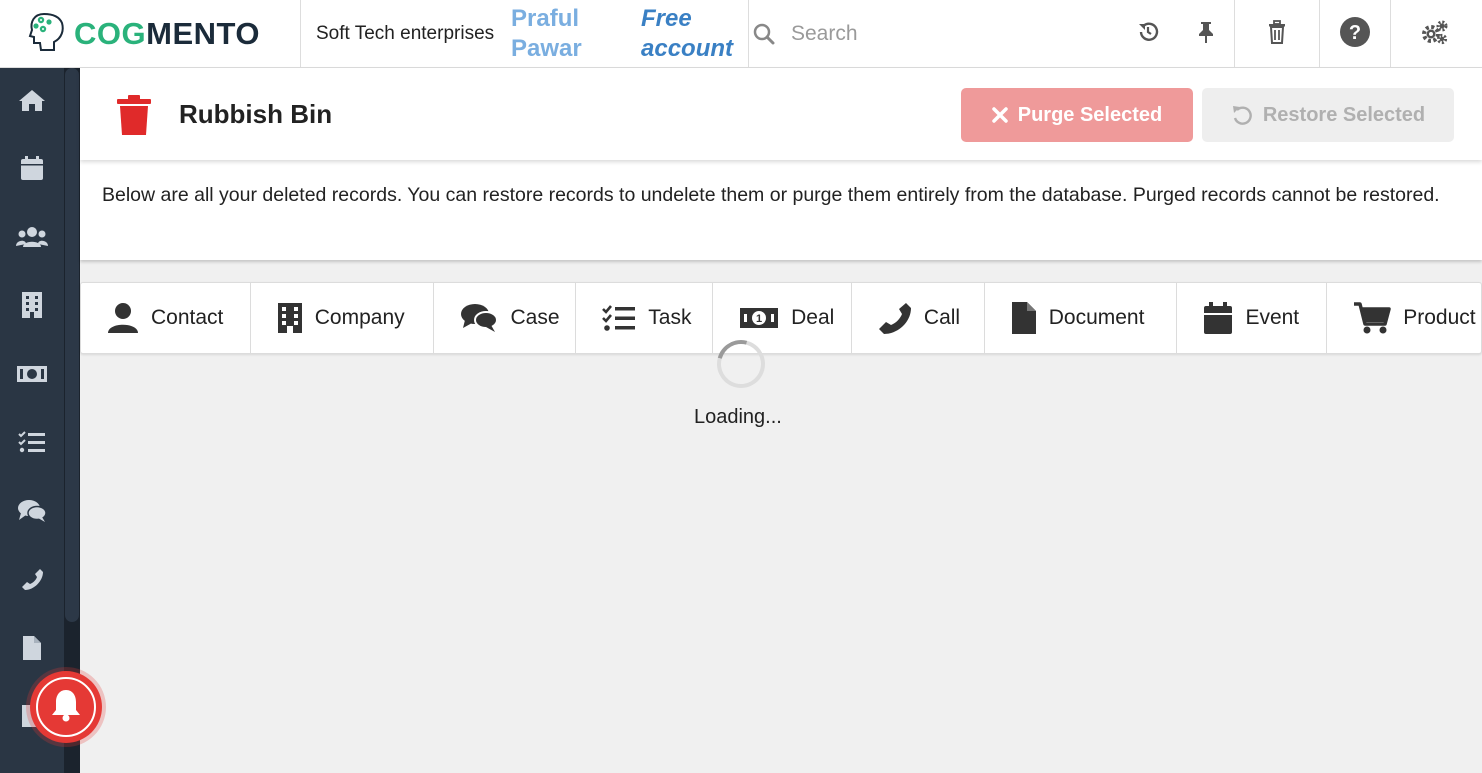 This screenshot has height=773, width=1482. What do you see at coordinates (203, 33) in the screenshot?
I see `logo-text-suffix: MENTO` at bounding box center [203, 33].